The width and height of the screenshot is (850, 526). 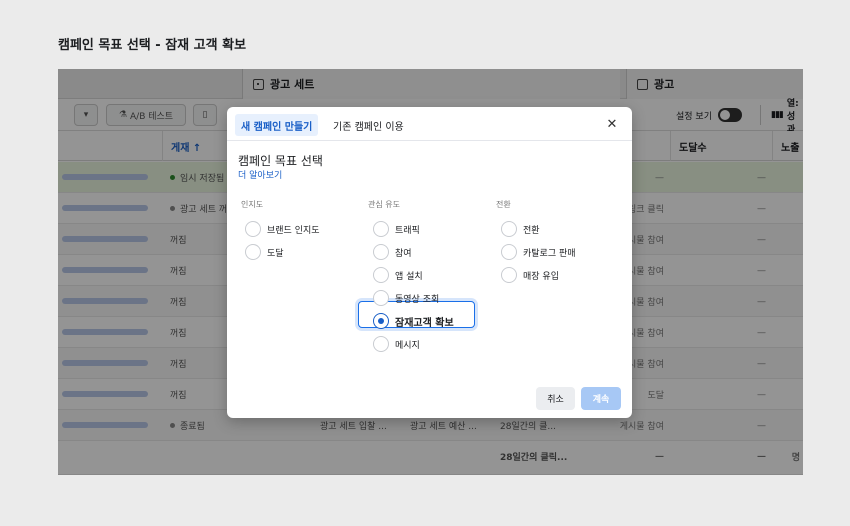 I want to click on column-consideration-label: 관심 유도, so click(x=384, y=204).